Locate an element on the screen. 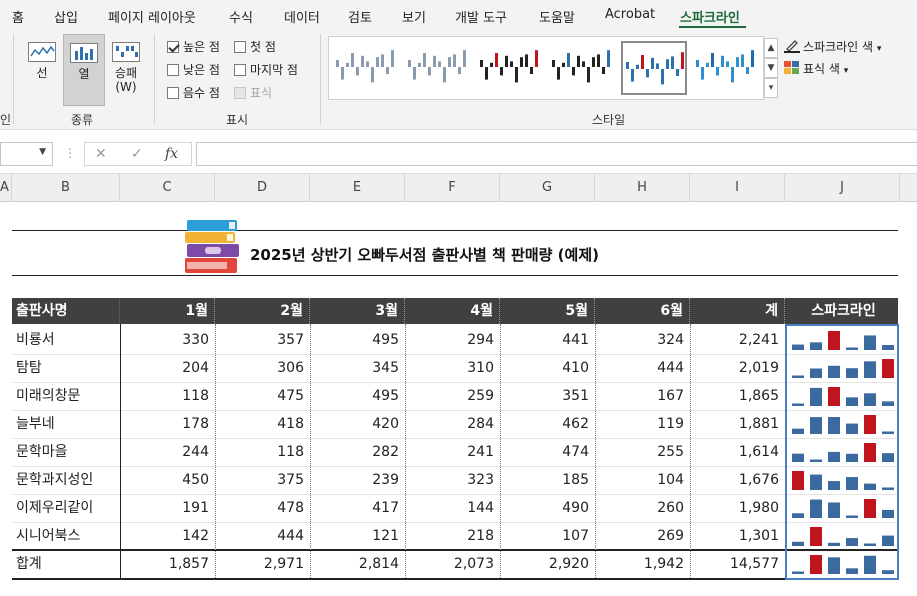 The height and width of the screenshot is (596, 917). month-cell: 121 is located at coordinates (357, 536).